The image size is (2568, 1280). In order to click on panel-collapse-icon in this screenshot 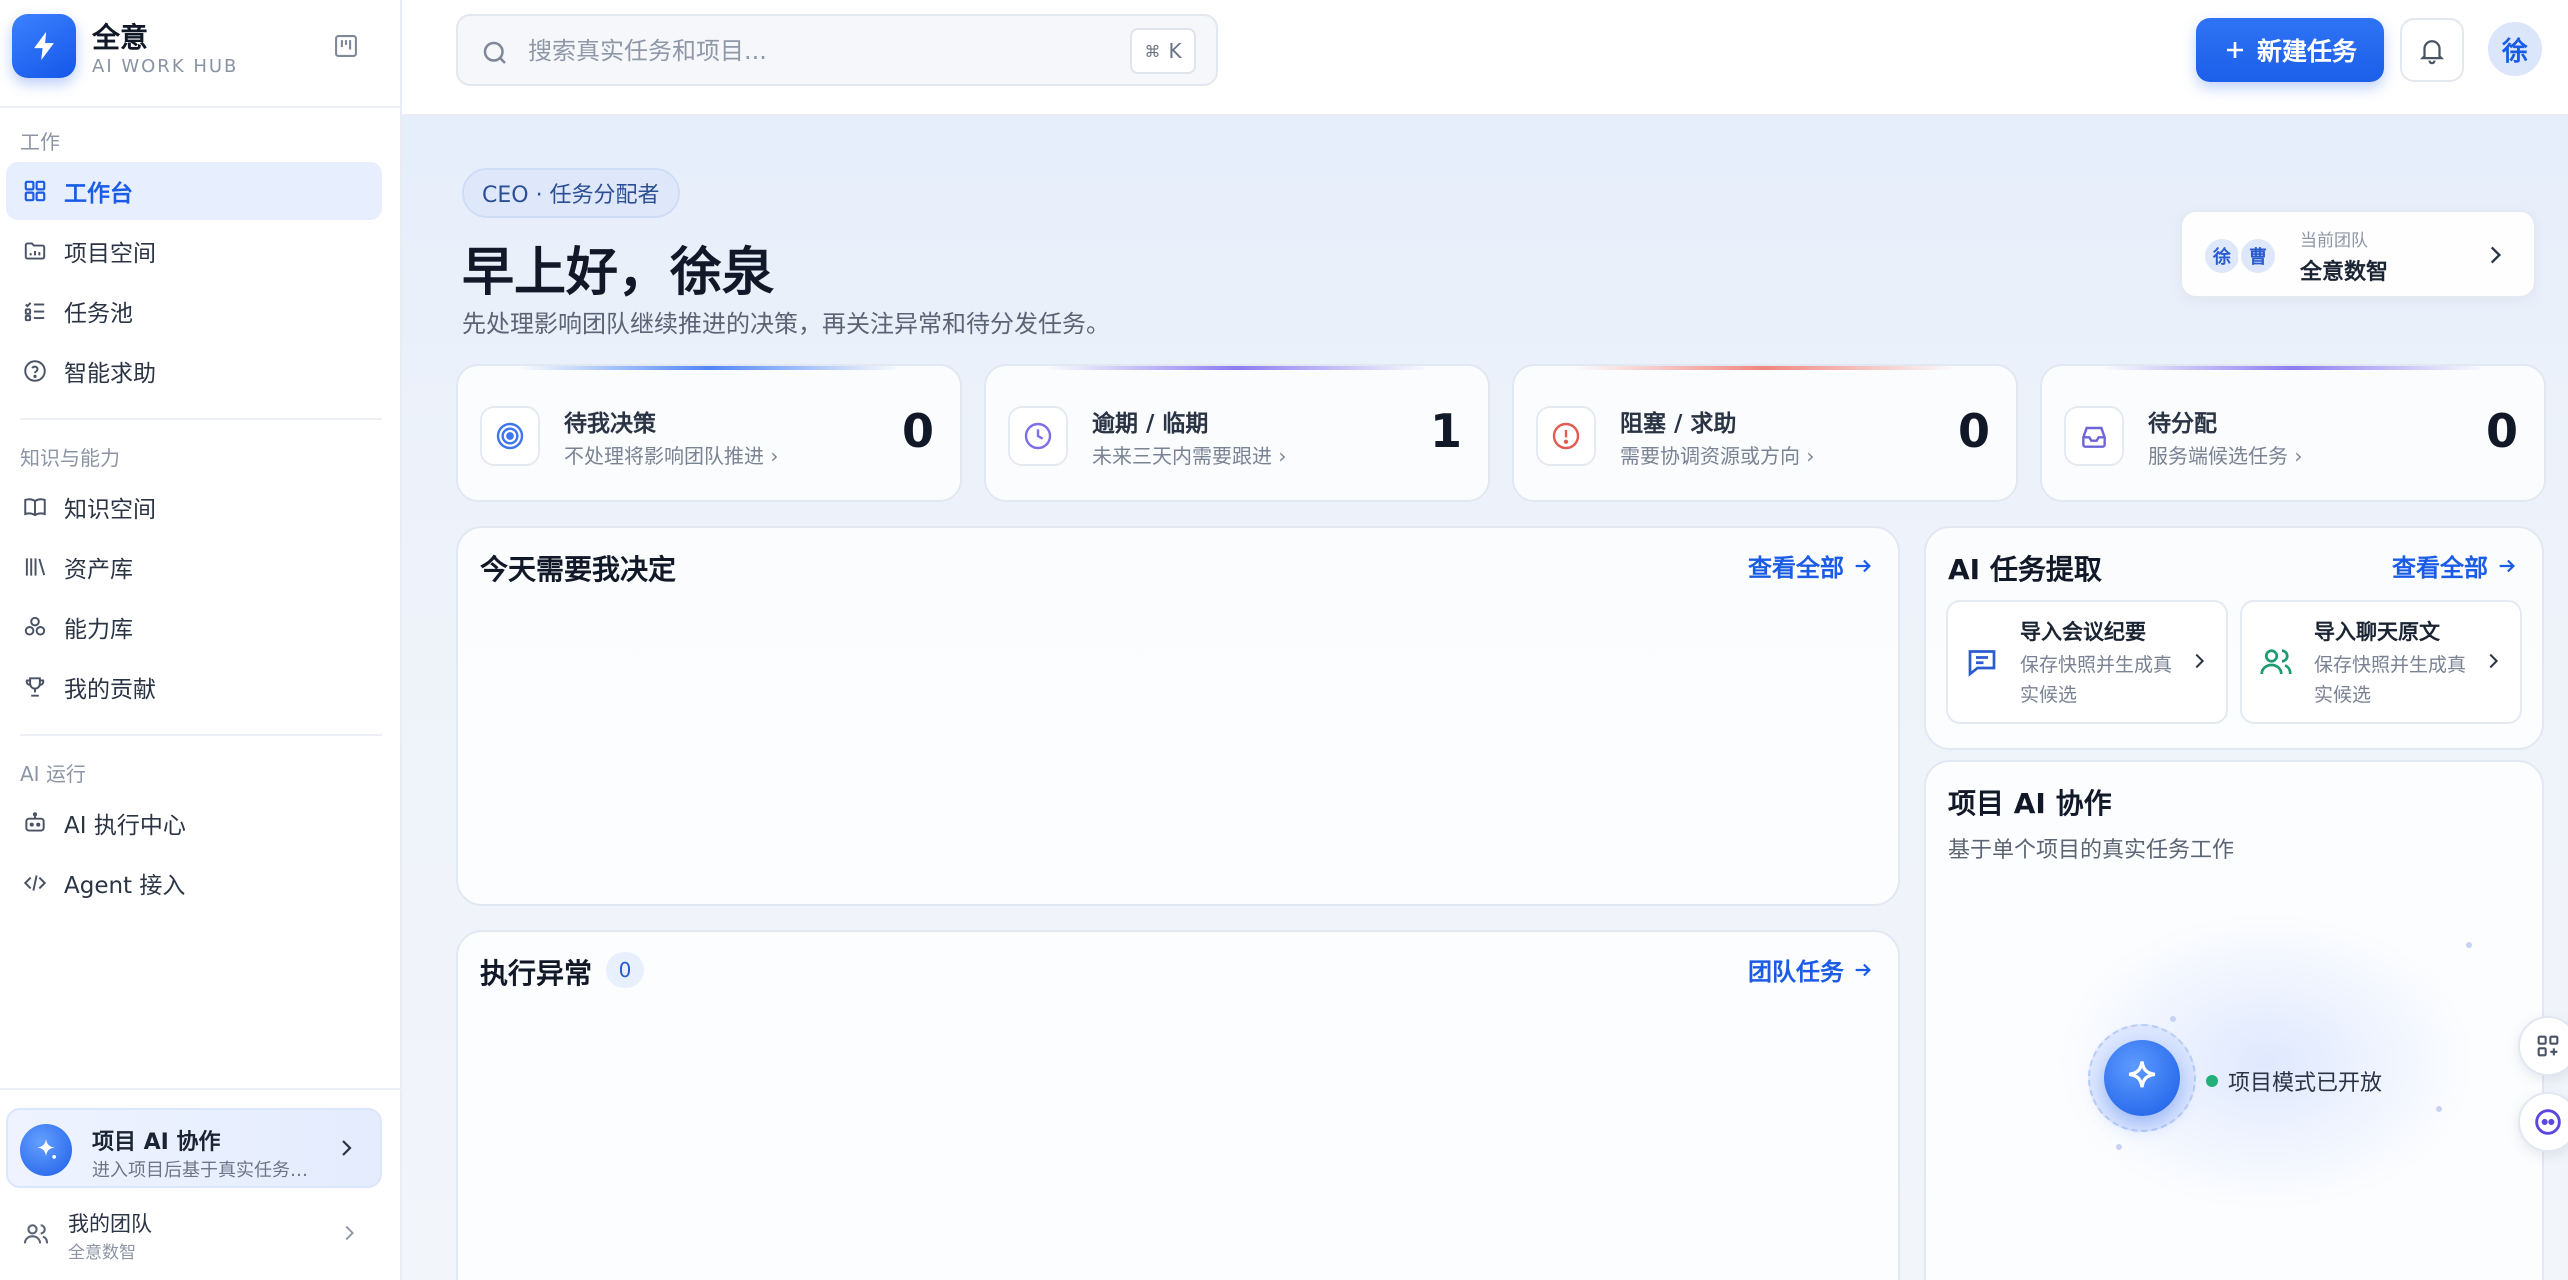, I will do `click(346, 46)`.